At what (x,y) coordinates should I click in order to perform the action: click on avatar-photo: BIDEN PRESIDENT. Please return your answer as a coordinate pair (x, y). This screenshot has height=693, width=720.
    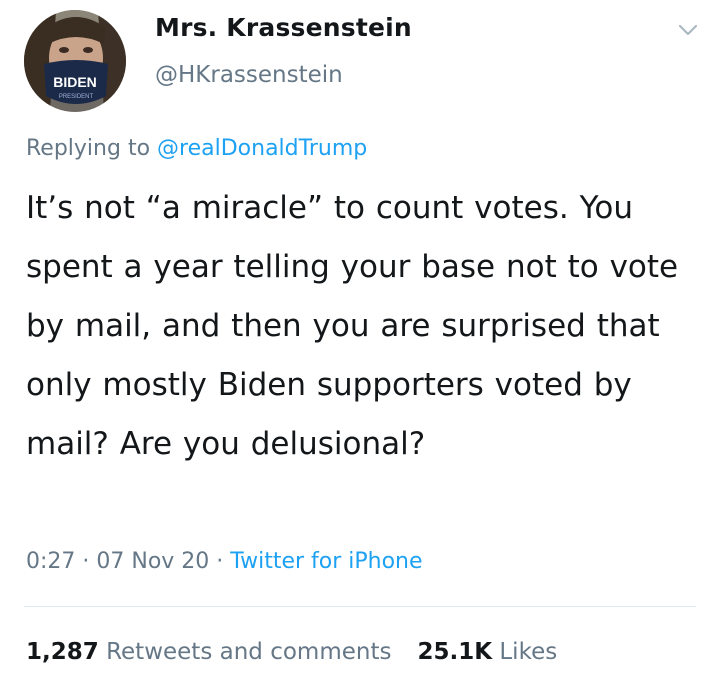
    Looking at the image, I should click on (75, 61).